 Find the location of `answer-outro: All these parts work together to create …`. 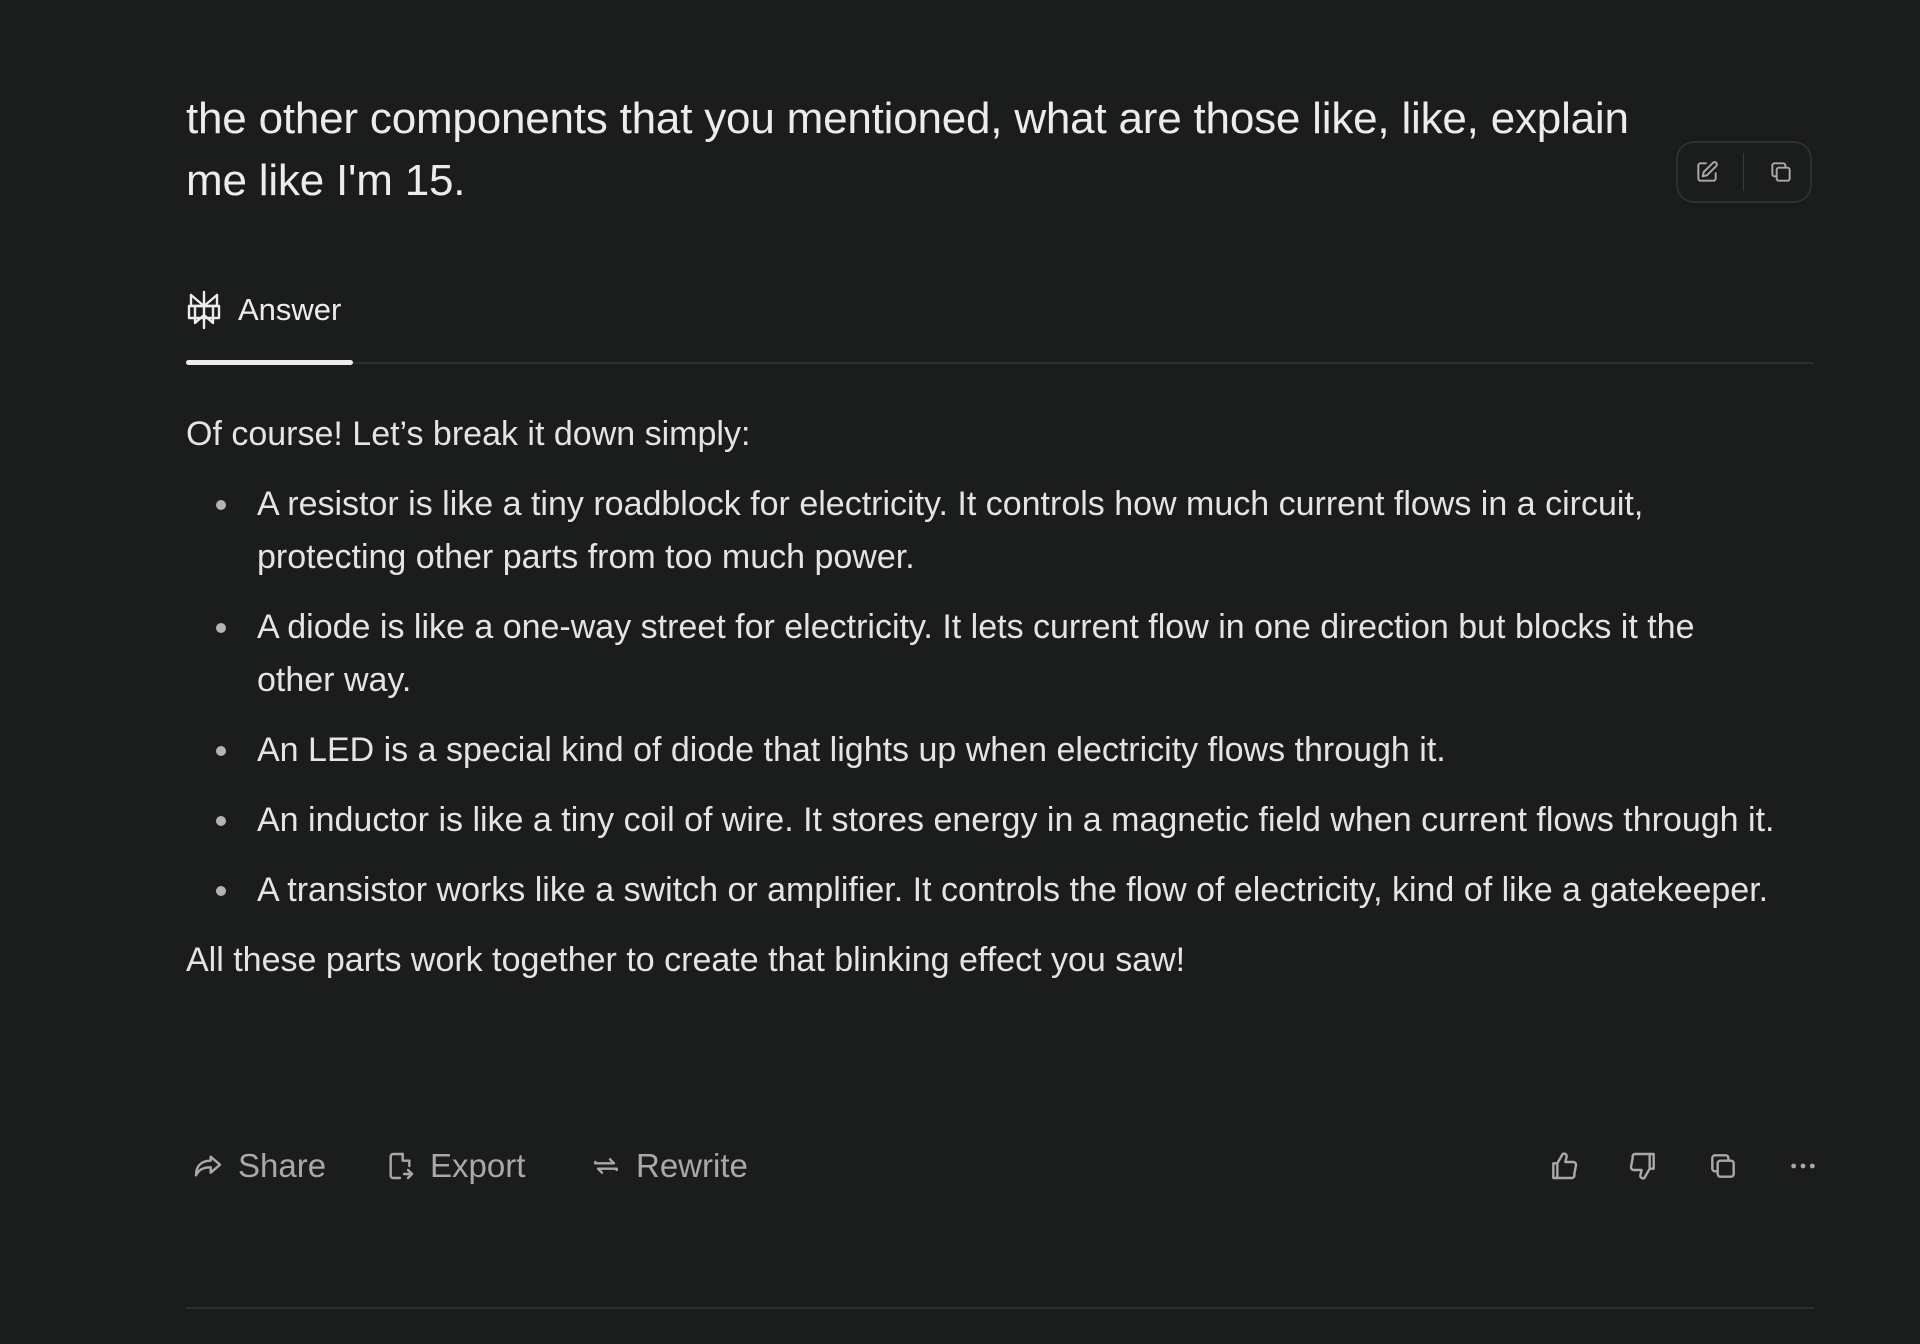

answer-outro: All these parts work together to create … is located at coordinates (686, 960).